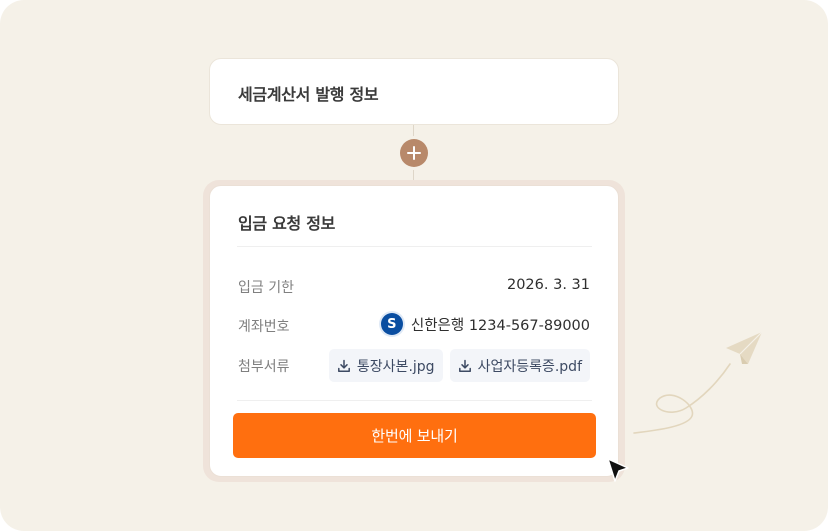  I want to click on shinhan-bank-logo: S, so click(391, 324).